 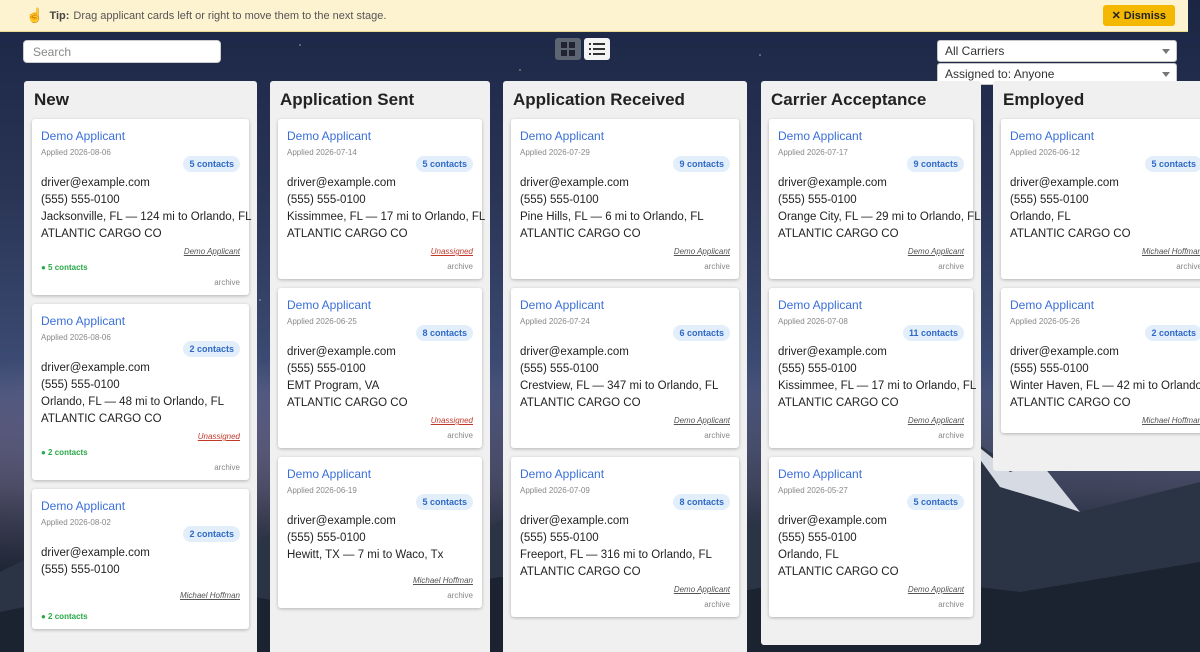 What do you see at coordinates (1105, 386) in the screenshot?
I see `applicant-location: Winter Haven, FL — 42 mi to Orlando, FL` at bounding box center [1105, 386].